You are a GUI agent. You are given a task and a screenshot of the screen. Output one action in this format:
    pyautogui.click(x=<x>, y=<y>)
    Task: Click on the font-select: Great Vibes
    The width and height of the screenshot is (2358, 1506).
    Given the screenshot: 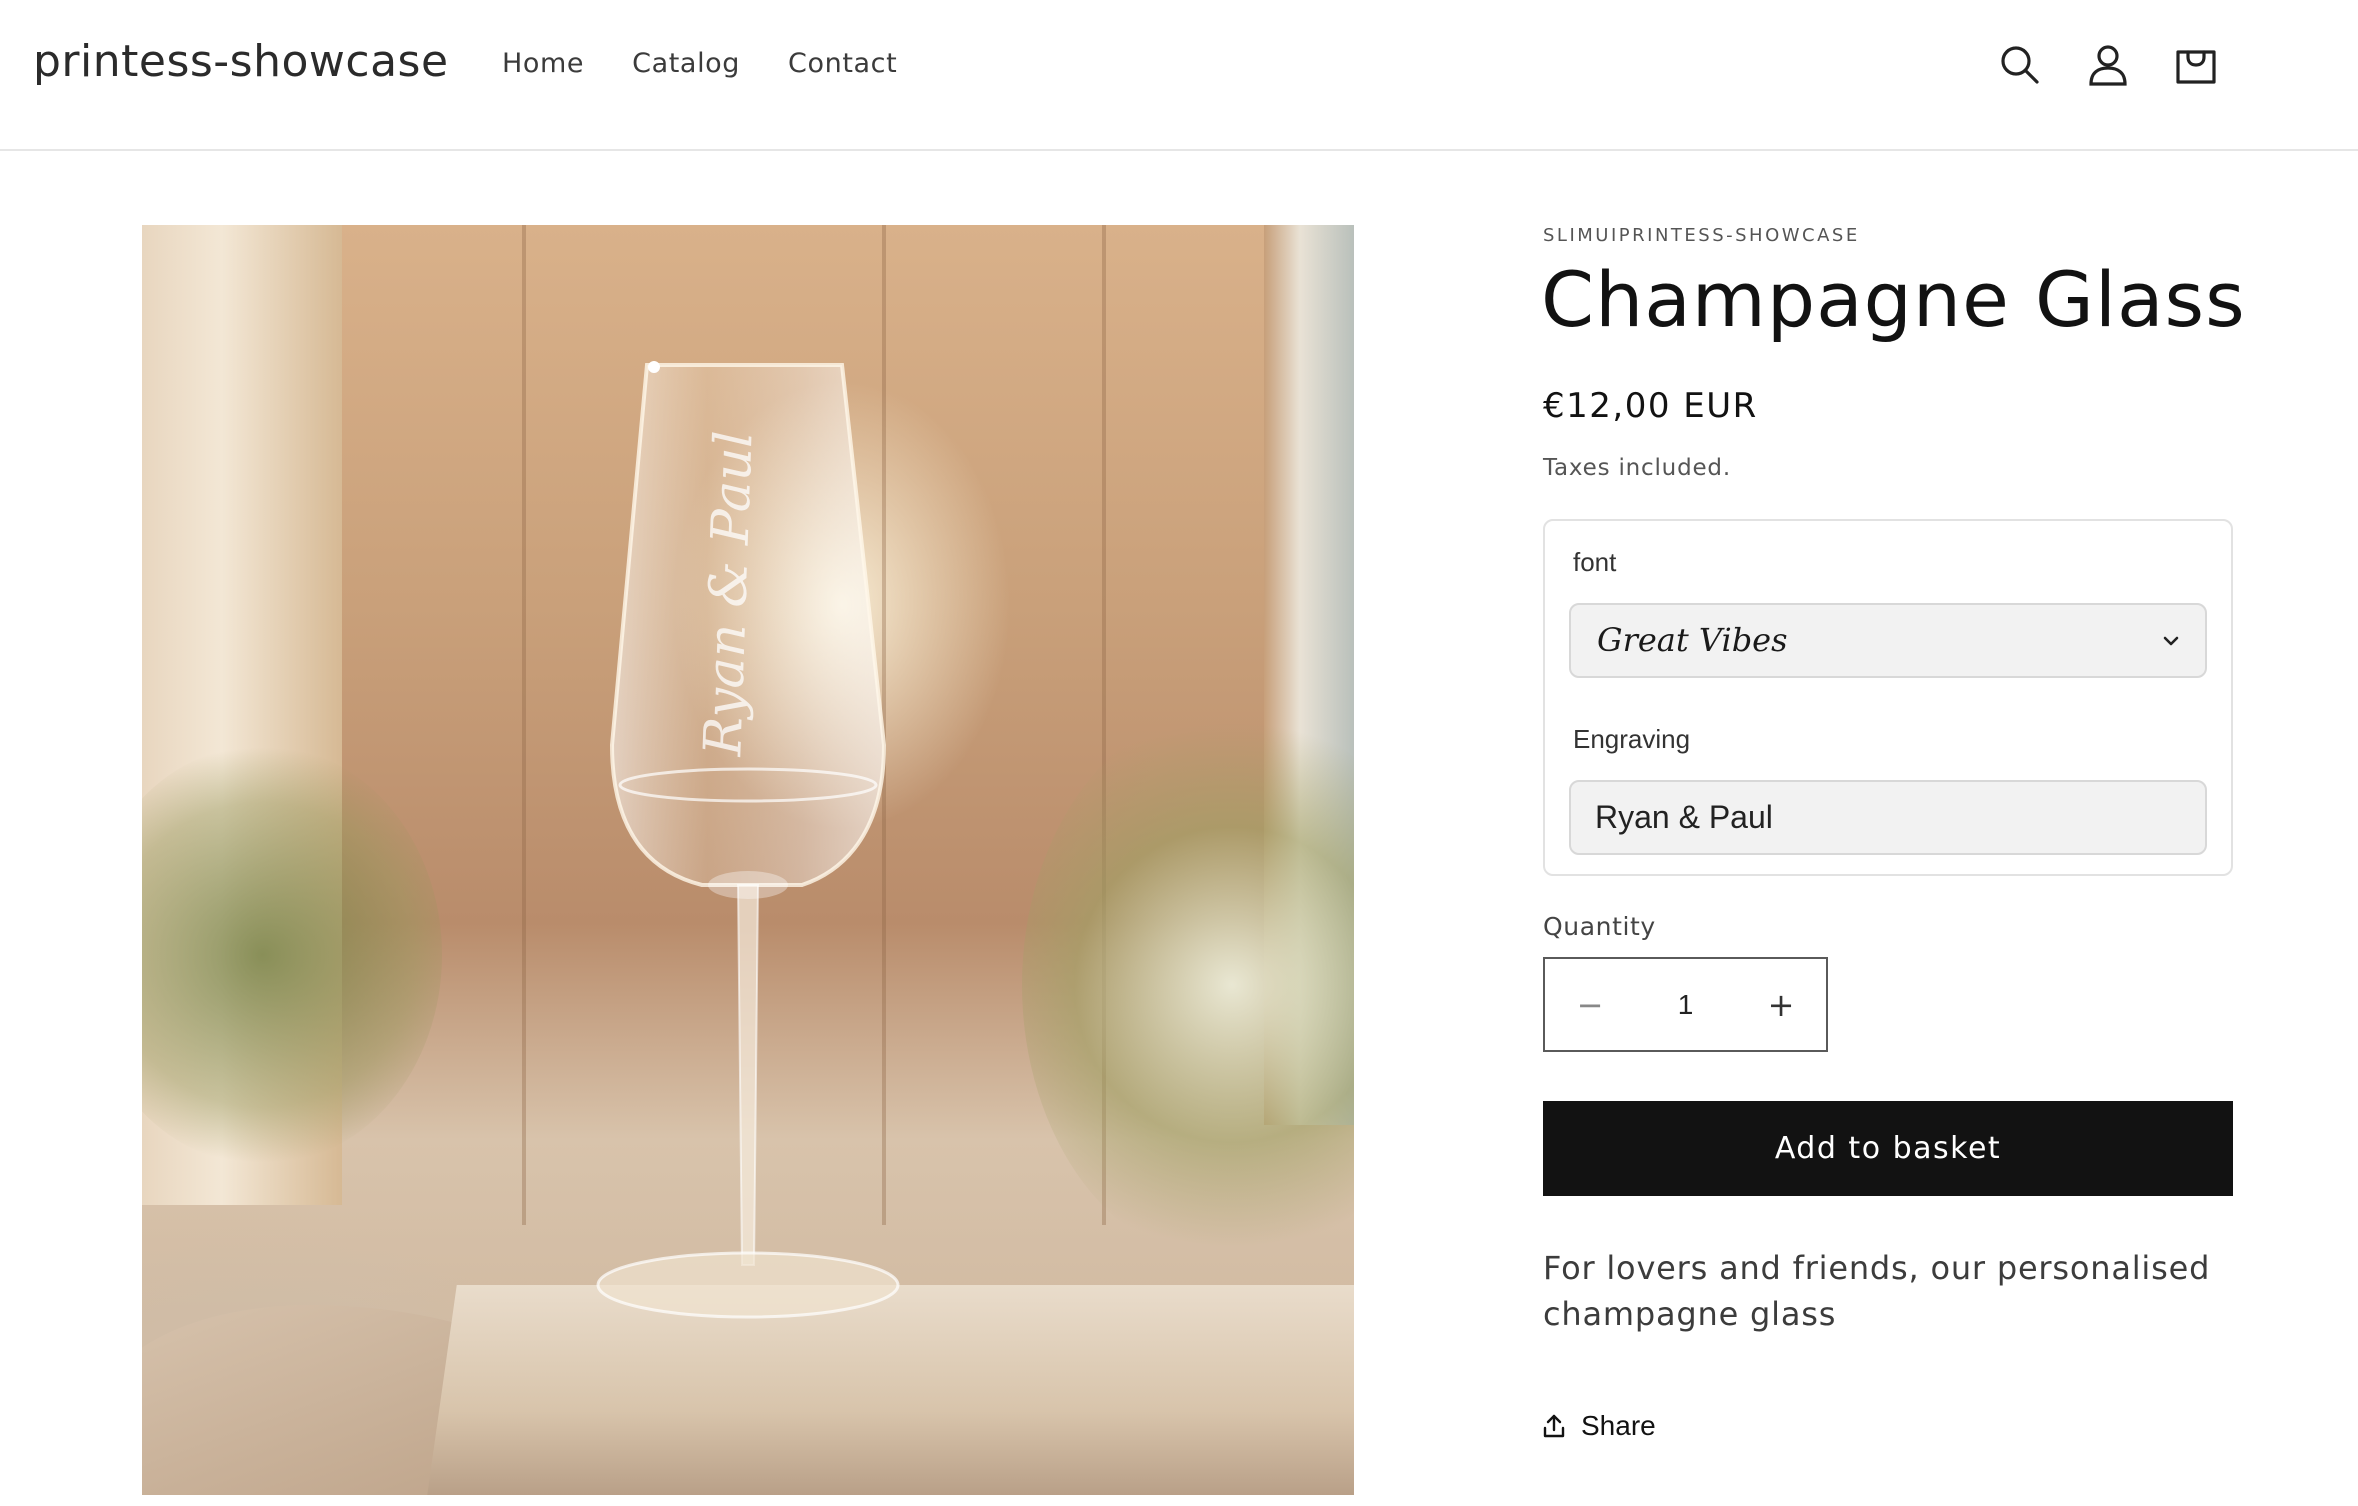 What is the action you would take?
    pyautogui.click(x=1888, y=640)
    